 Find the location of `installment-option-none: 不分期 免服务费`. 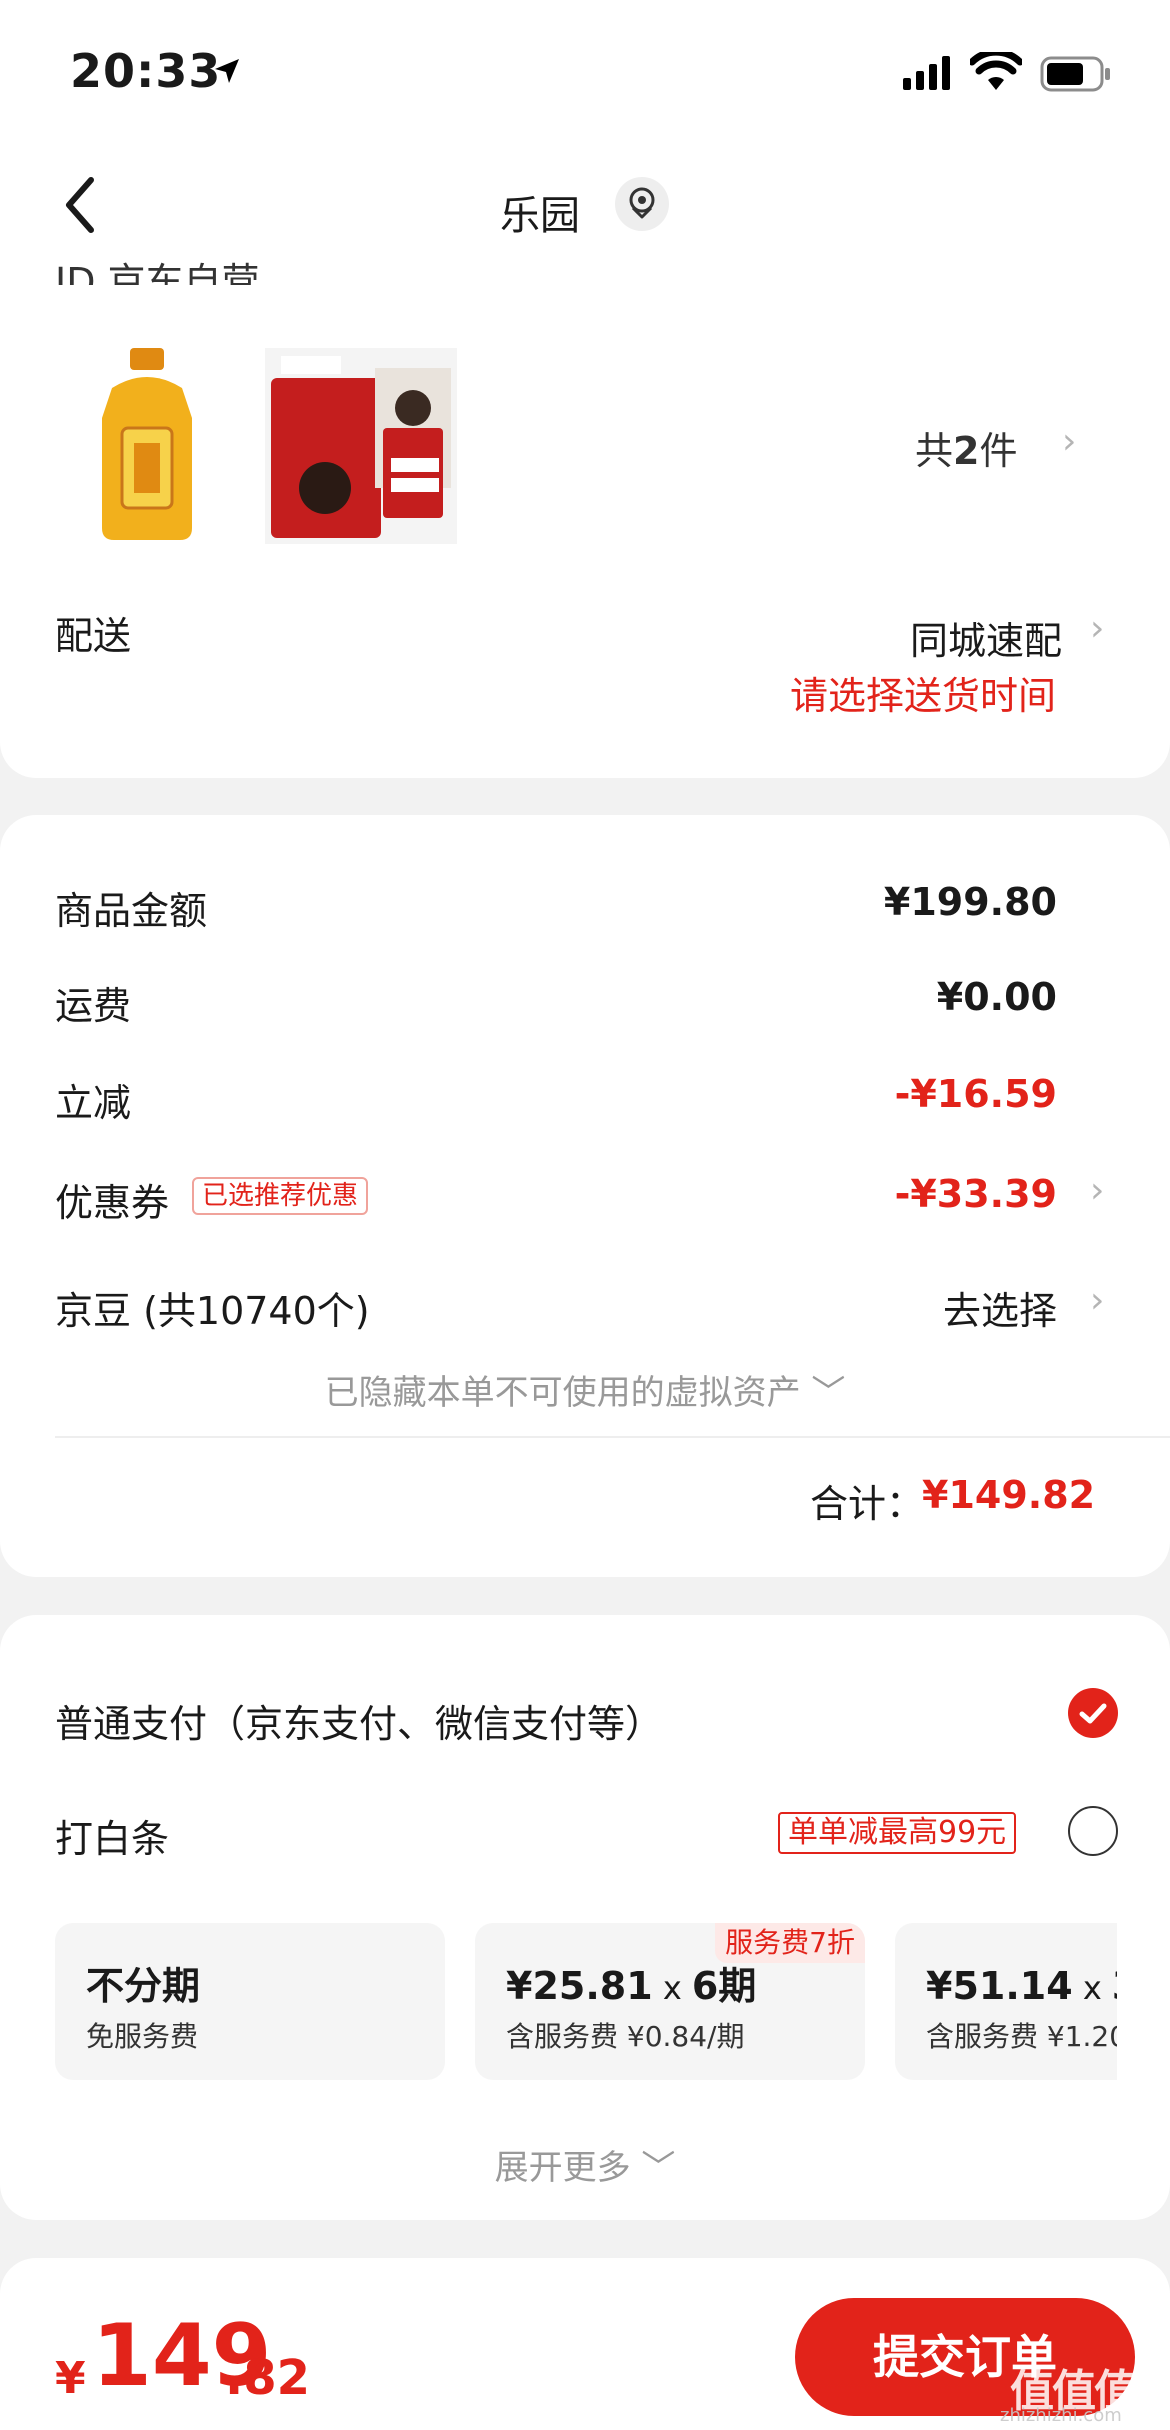

installment-option-none: 不分期 免服务费 is located at coordinates (250, 2001).